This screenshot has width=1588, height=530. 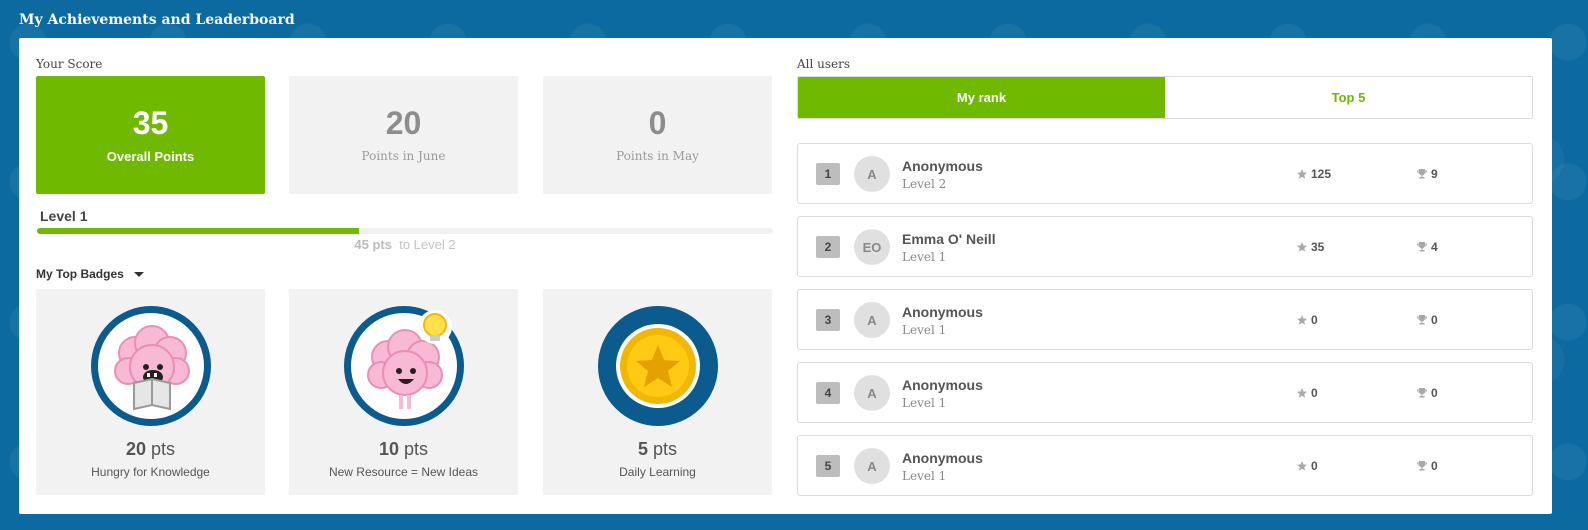 What do you see at coordinates (150, 449) in the screenshot?
I see `badge-points: 20 pts` at bounding box center [150, 449].